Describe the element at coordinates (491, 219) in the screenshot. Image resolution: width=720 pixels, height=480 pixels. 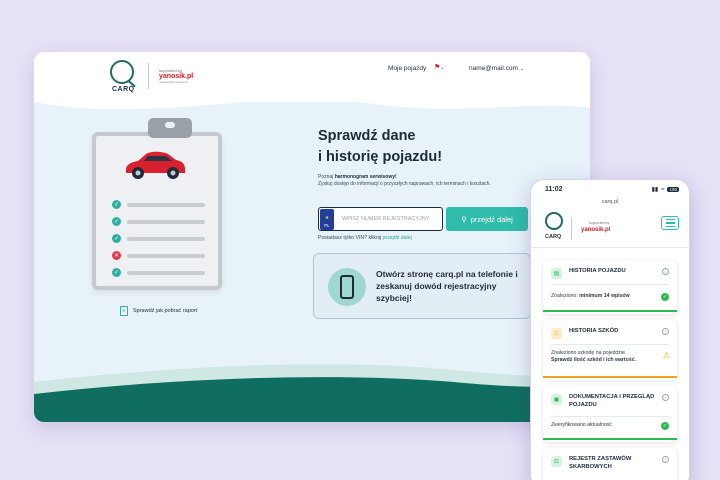
I see `continue-button-label: przejdź dalej` at that location.